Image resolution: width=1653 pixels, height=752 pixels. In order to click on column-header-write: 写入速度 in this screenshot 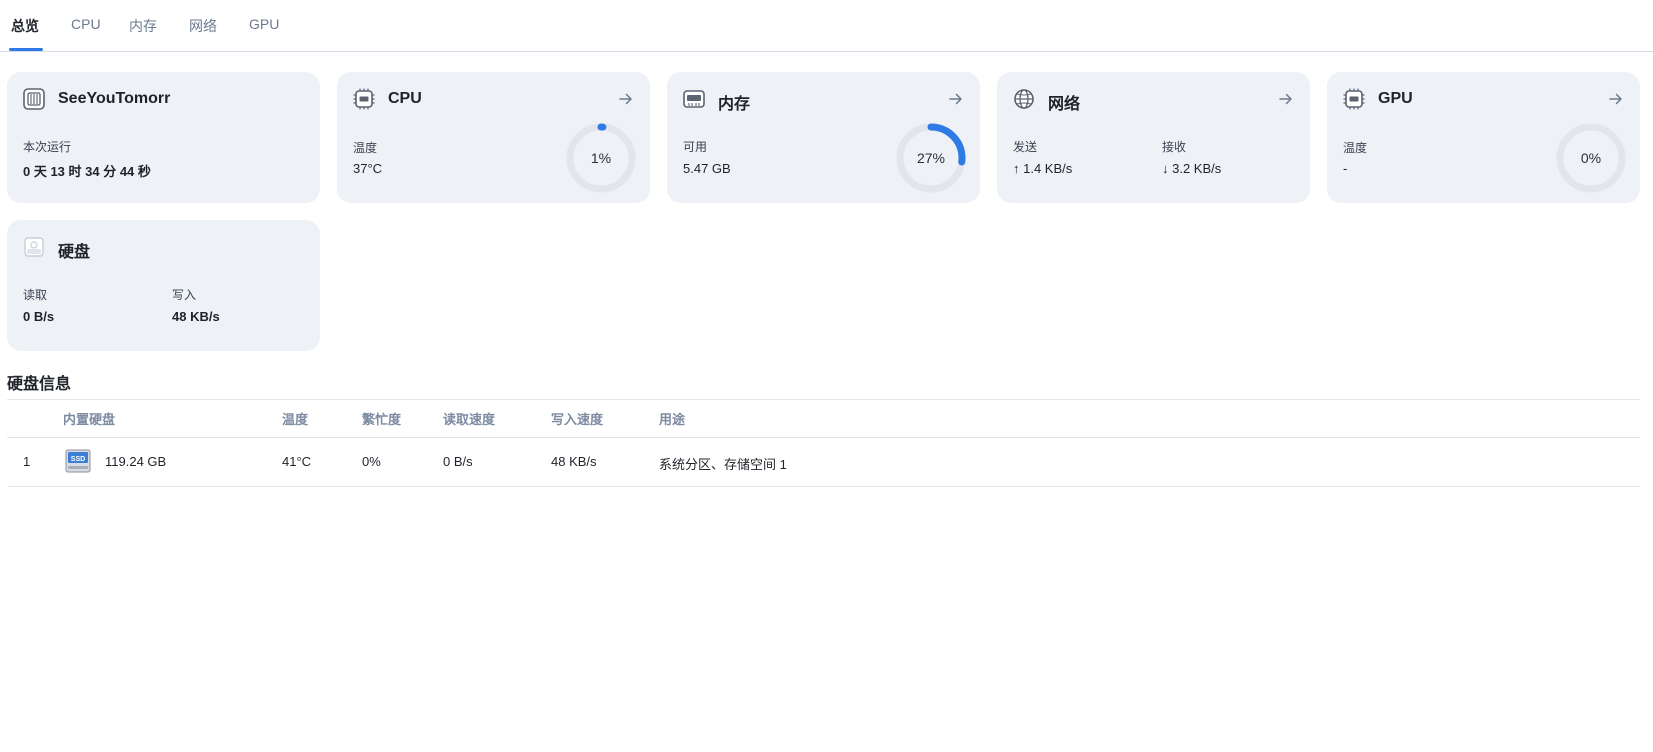, I will do `click(577, 419)`.